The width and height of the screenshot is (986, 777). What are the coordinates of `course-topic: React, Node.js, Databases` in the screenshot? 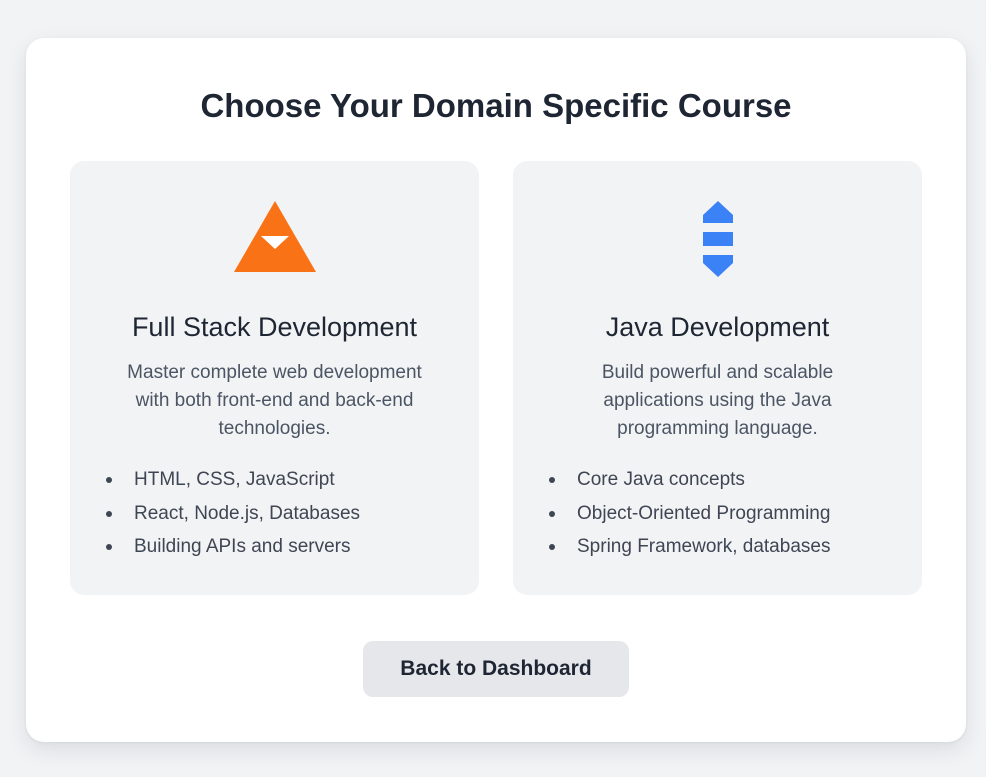 It's located at (232, 514).